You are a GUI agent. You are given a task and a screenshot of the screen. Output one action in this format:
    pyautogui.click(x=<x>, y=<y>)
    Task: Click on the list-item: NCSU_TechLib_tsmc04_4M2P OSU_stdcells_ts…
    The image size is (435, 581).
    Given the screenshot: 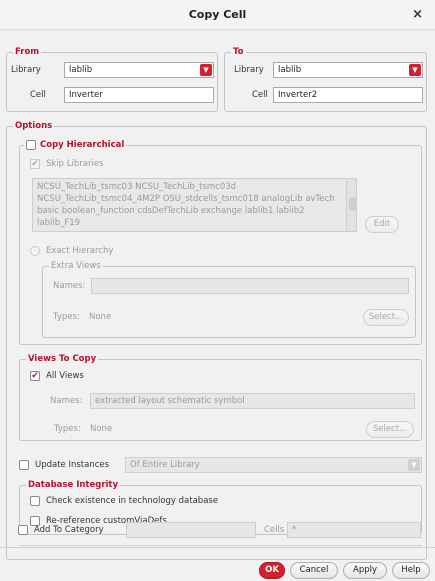 What is the action you would take?
    pyautogui.click(x=194, y=199)
    